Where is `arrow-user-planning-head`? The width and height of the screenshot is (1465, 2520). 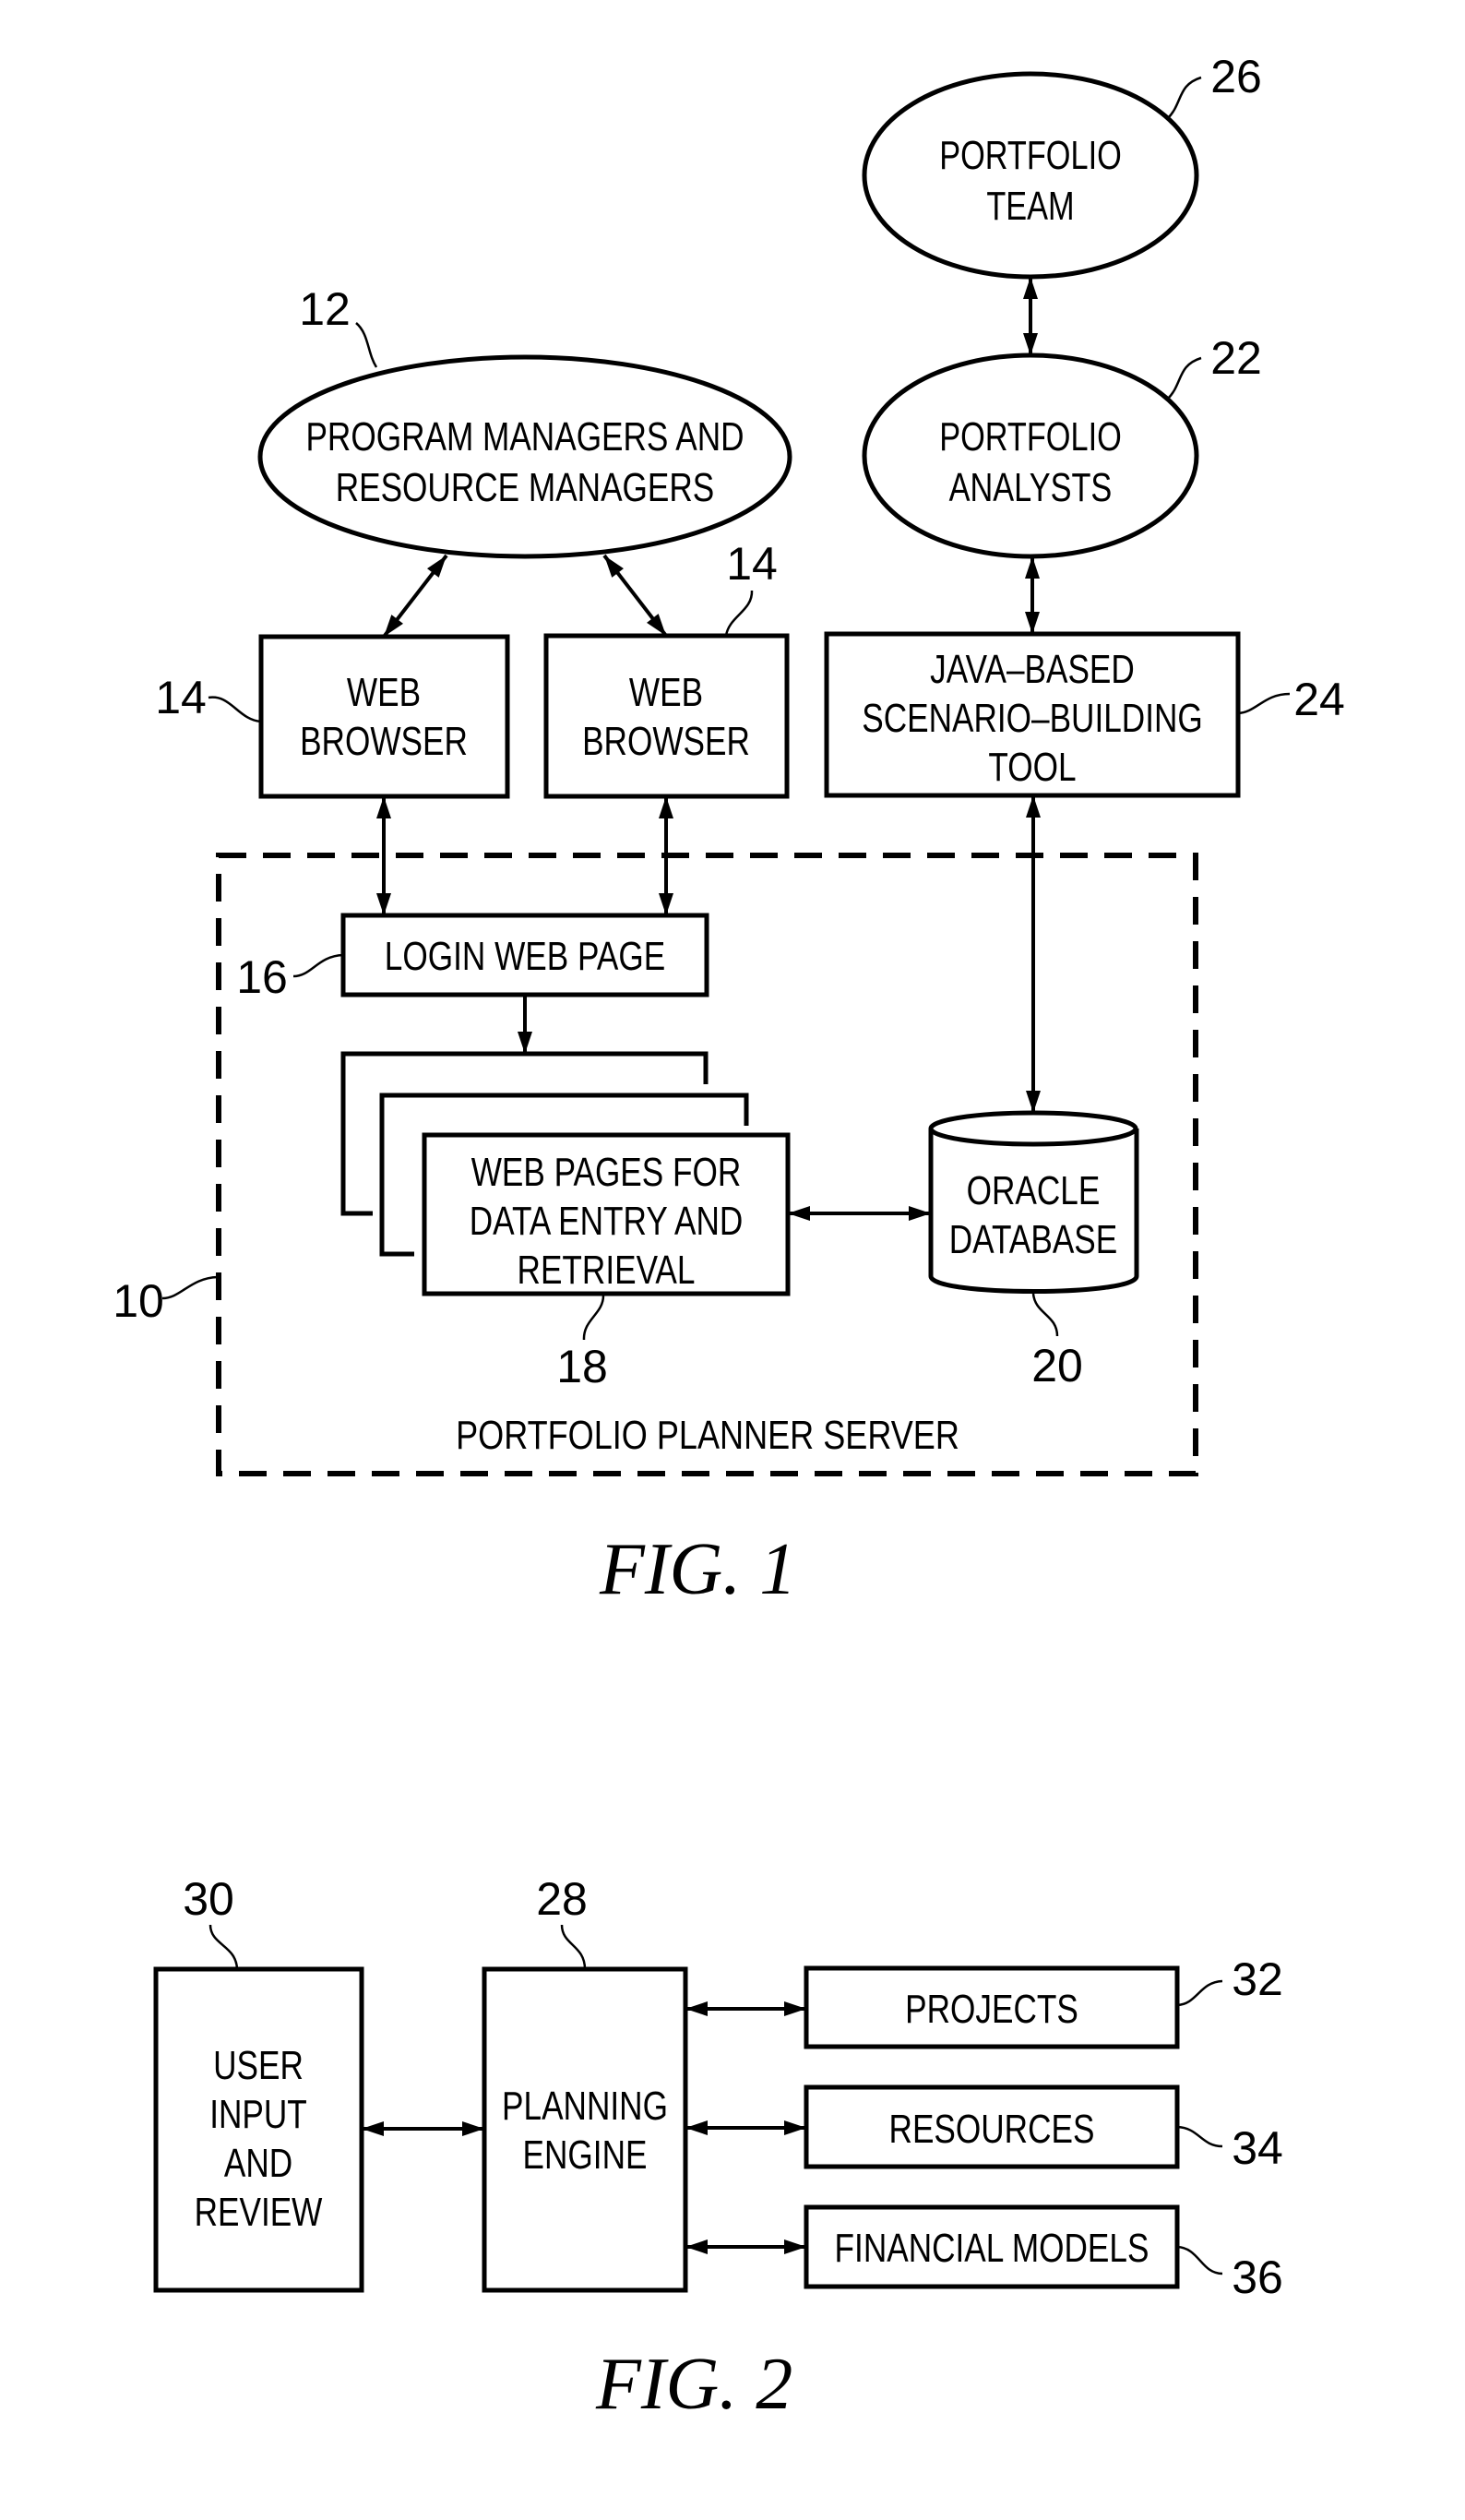 arrow-user-planning-head is located at coordinates (473, 2128).